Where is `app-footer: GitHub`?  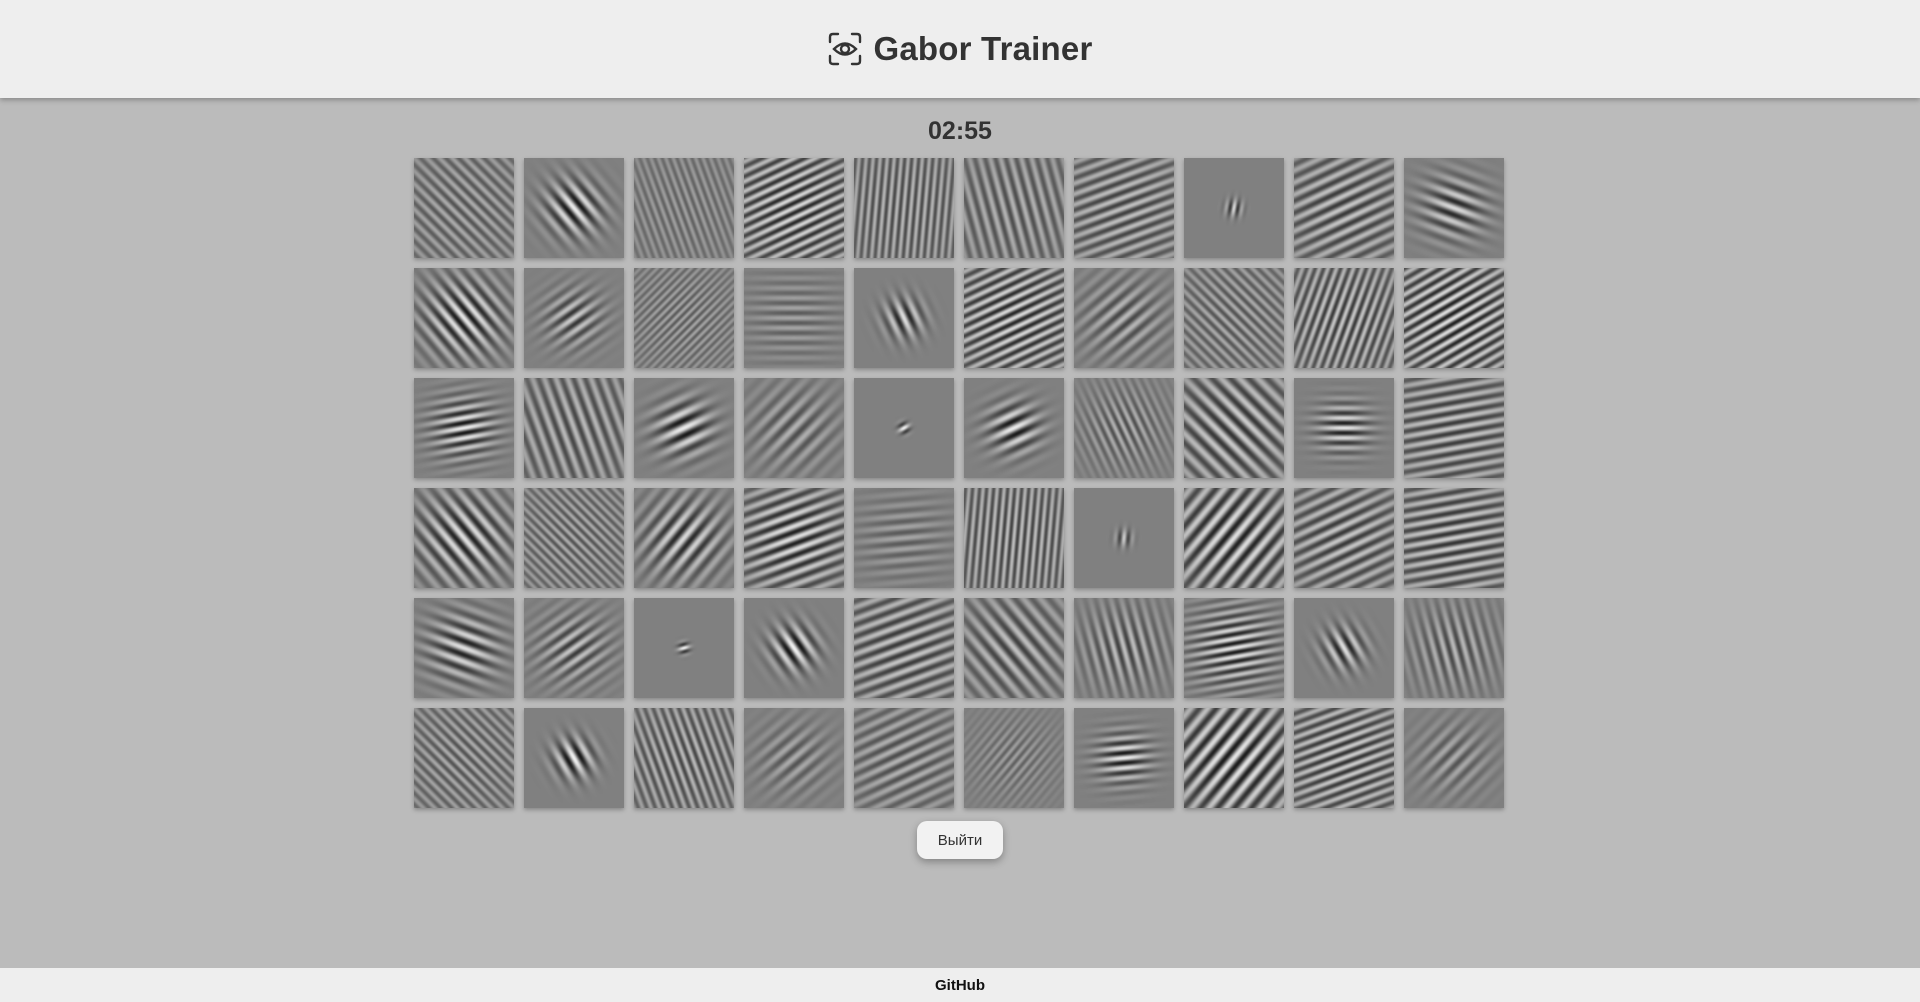 app-footer: GitHub is located at coordinates (960, 985).